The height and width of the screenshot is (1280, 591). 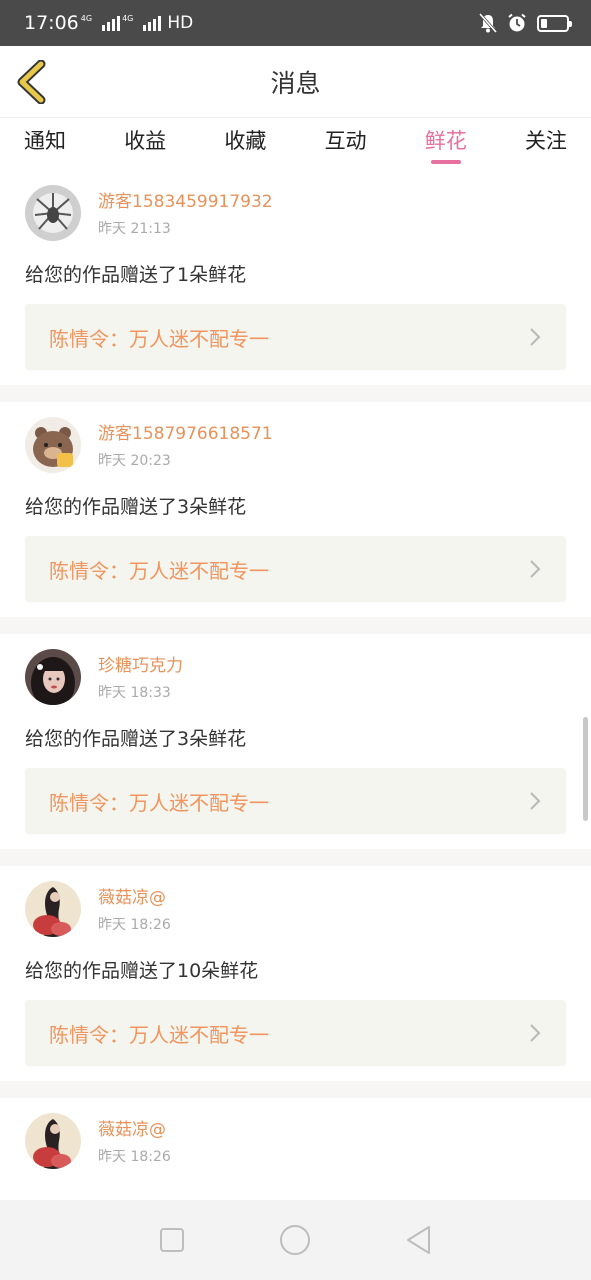 I want to click on tab-flowers: 鲜花, so click(x=446, y=144).